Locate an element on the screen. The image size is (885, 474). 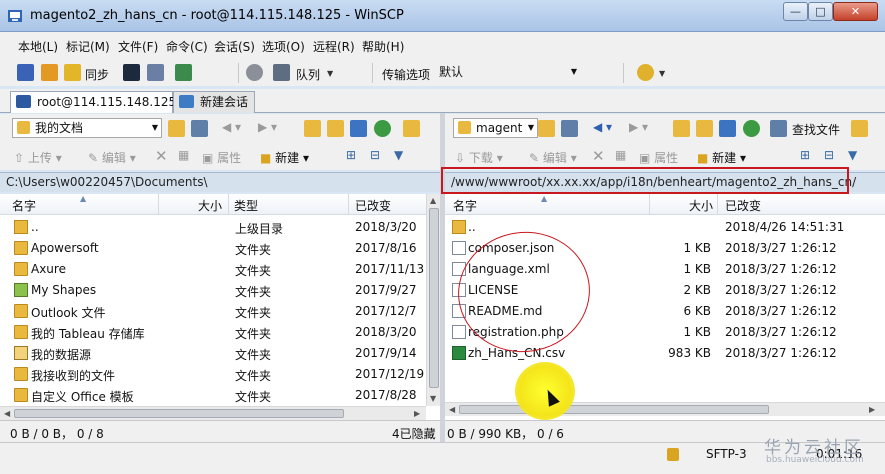
upload-button: ⇧ 上传 ▾ is located at coordinates (38, 157).